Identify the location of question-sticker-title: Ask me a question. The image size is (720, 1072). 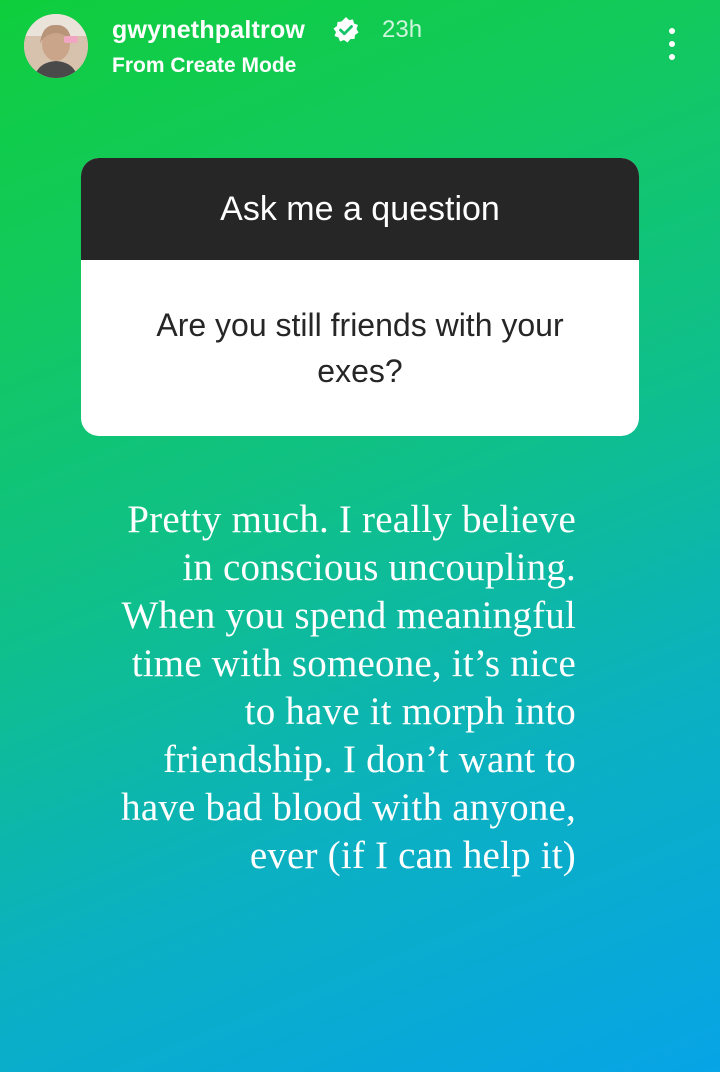
(360, 209).